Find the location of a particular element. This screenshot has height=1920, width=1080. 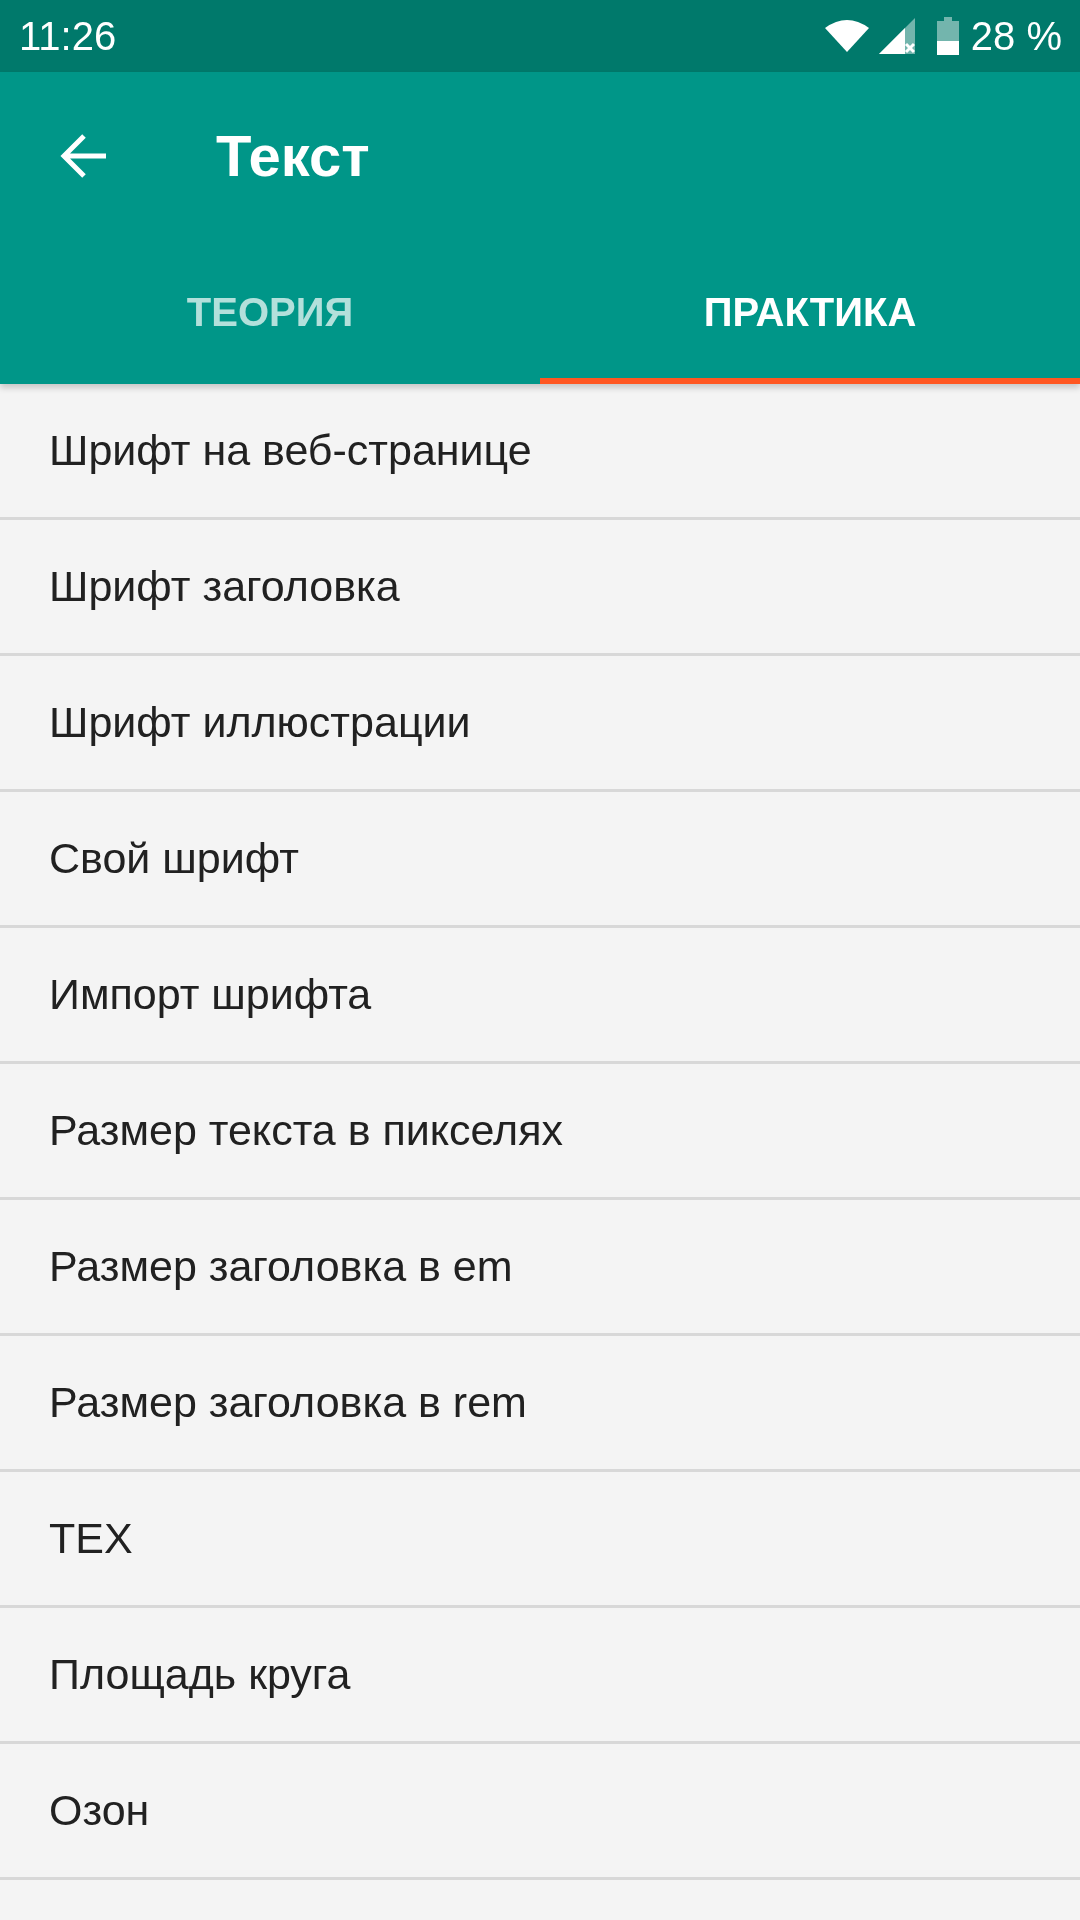

back-arrow-icon is located at coordinates (84, 156).